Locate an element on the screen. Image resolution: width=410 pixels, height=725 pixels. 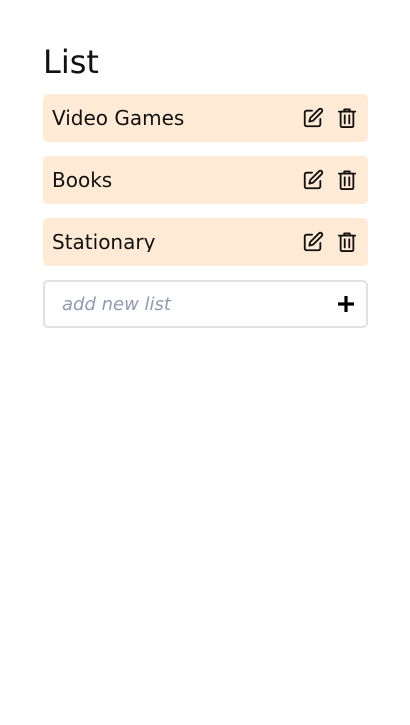
page-title: List is located at coordinates (71, 62).